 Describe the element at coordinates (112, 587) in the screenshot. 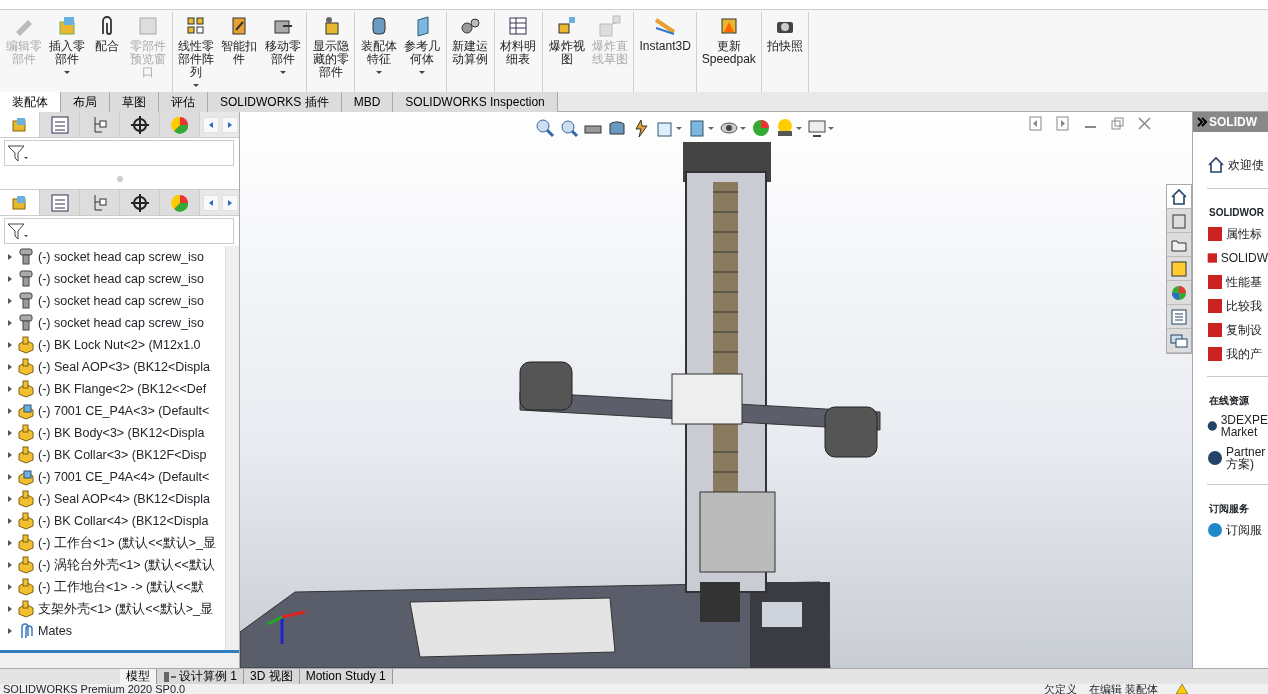

I see `tree-item: (-) 工作地台<1> -> (默认<<默` at that location.